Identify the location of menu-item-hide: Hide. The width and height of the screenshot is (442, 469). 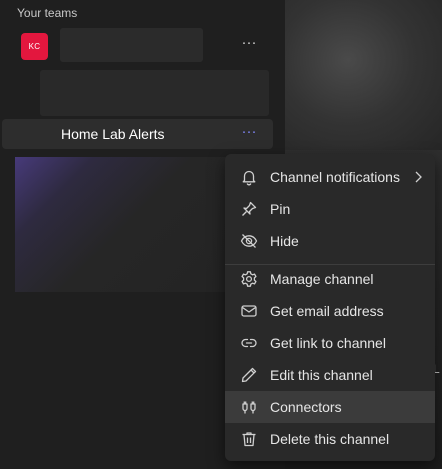
(330, 241).